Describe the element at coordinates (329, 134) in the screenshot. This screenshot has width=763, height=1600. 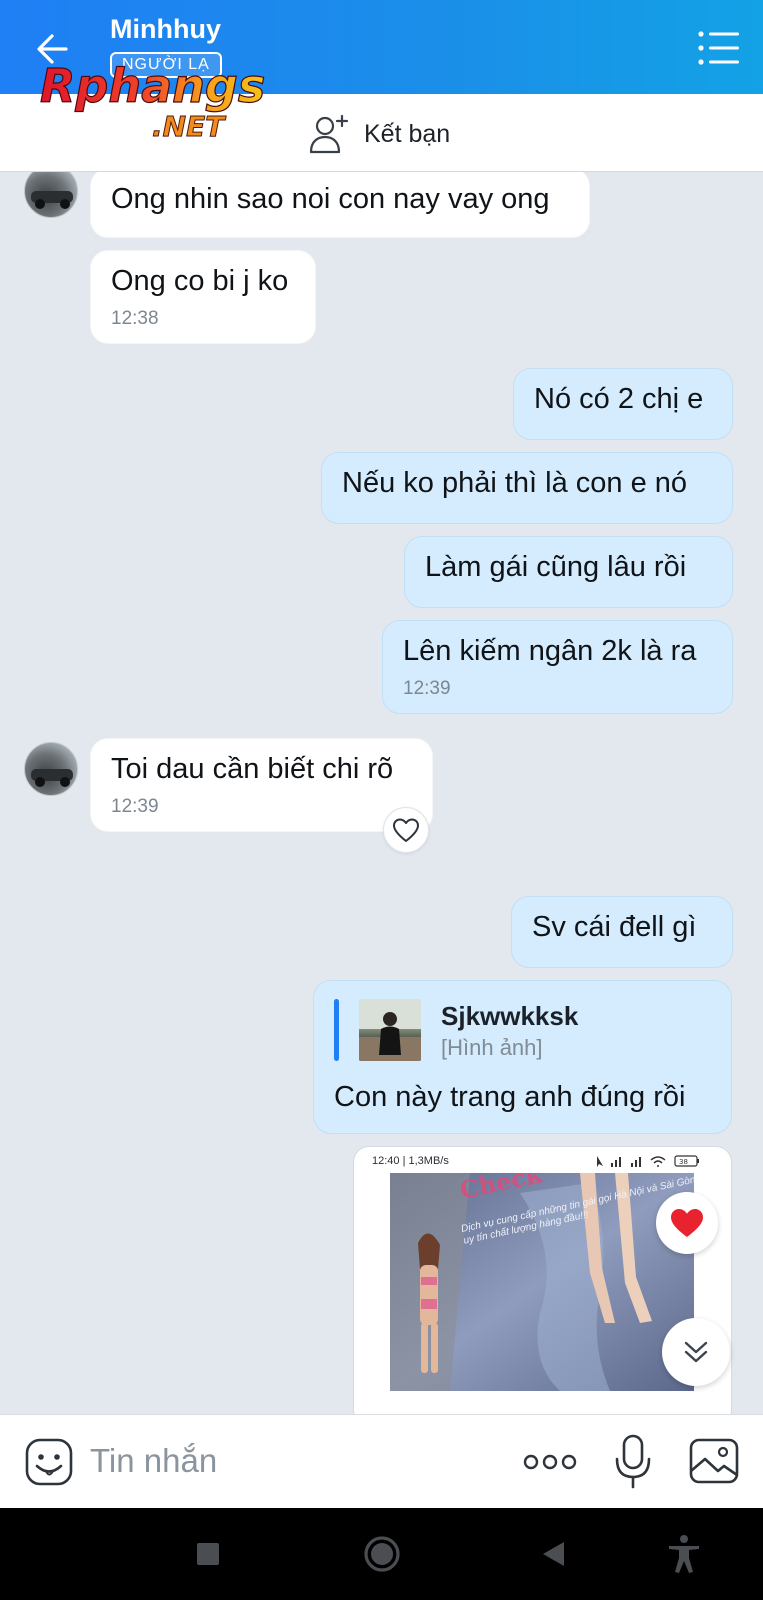
I see `add-friend-icon` at that location.